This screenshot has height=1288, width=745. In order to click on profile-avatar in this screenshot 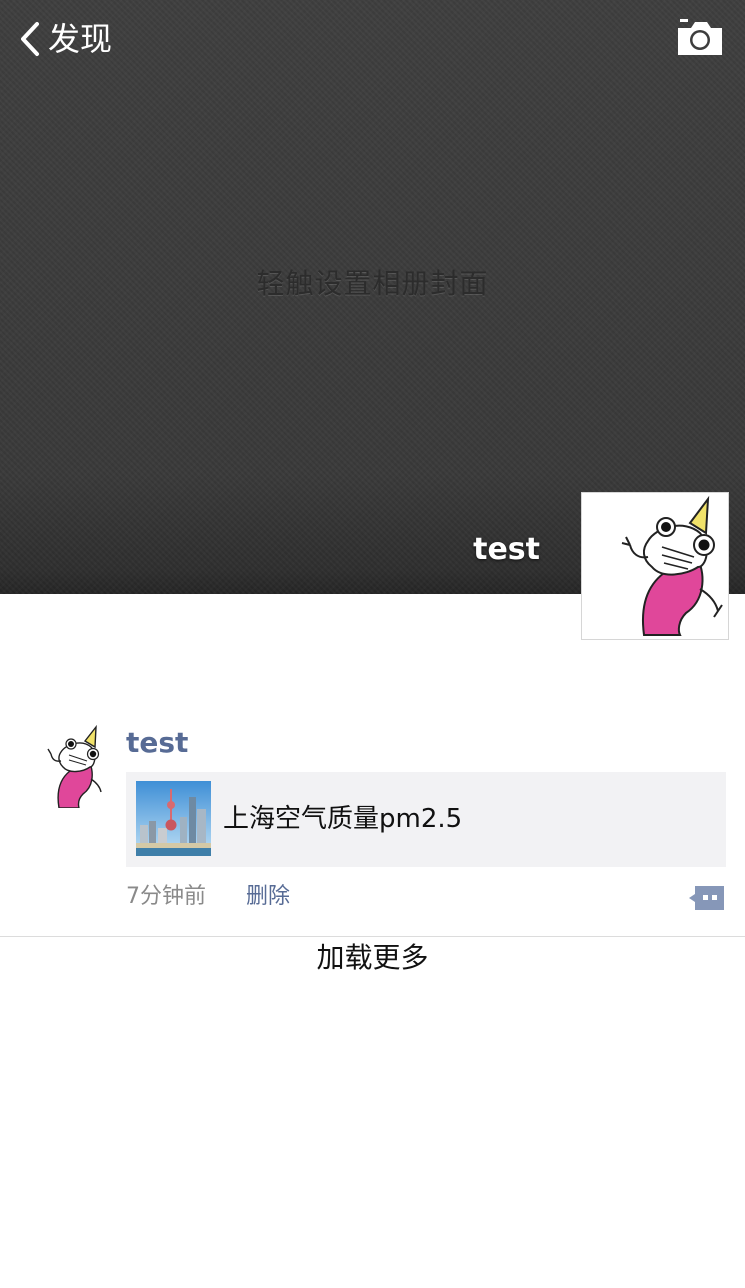, I will do `click(655, 566)`.